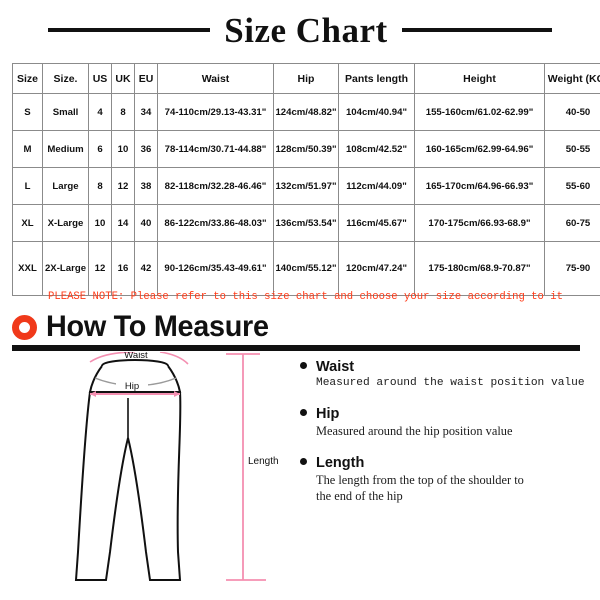 This screenshot has width=600, height=600. What do you see at coordinates (572, 112) in the screenshot?
I see `cell-weight: 40-50` at bounding box center [572, 112].